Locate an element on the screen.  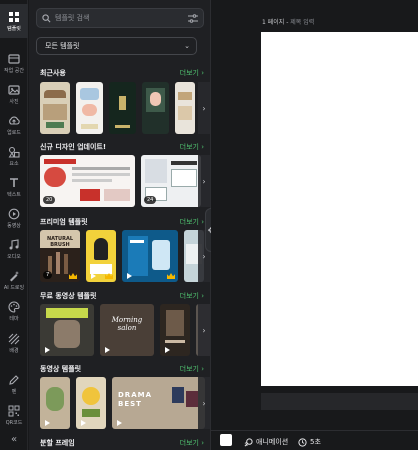
section-title-free-video: 무료 동영상 템플릿 is located at coordinates (68, 296).